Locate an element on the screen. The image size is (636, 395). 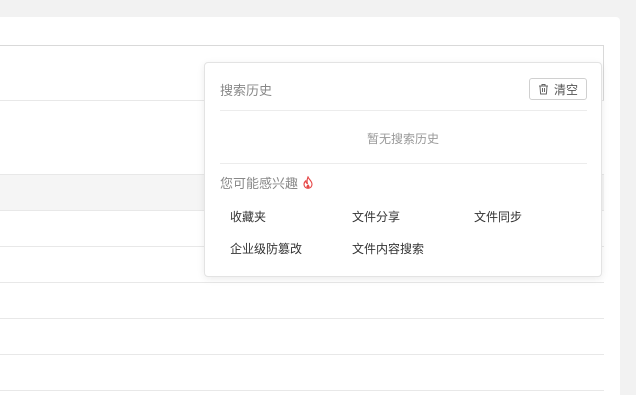
flame-icon is located at coordinates (308, 182).